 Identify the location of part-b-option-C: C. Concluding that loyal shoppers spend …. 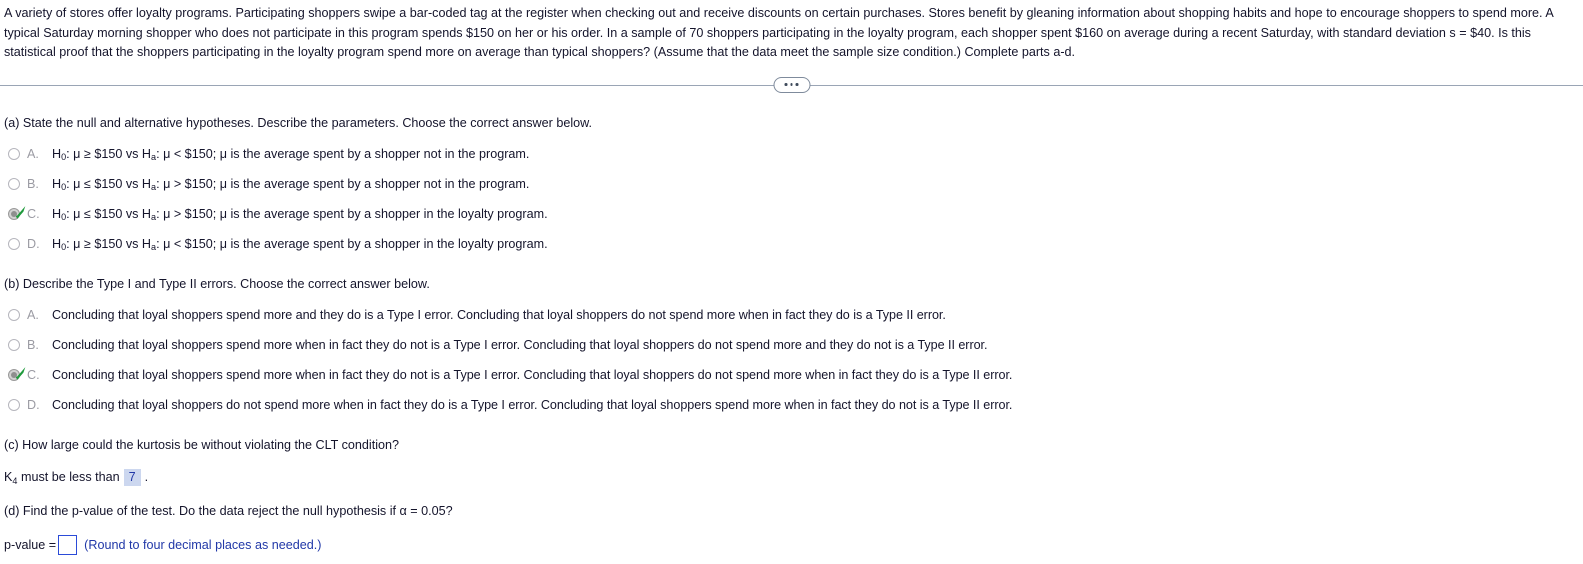
(793, 375).